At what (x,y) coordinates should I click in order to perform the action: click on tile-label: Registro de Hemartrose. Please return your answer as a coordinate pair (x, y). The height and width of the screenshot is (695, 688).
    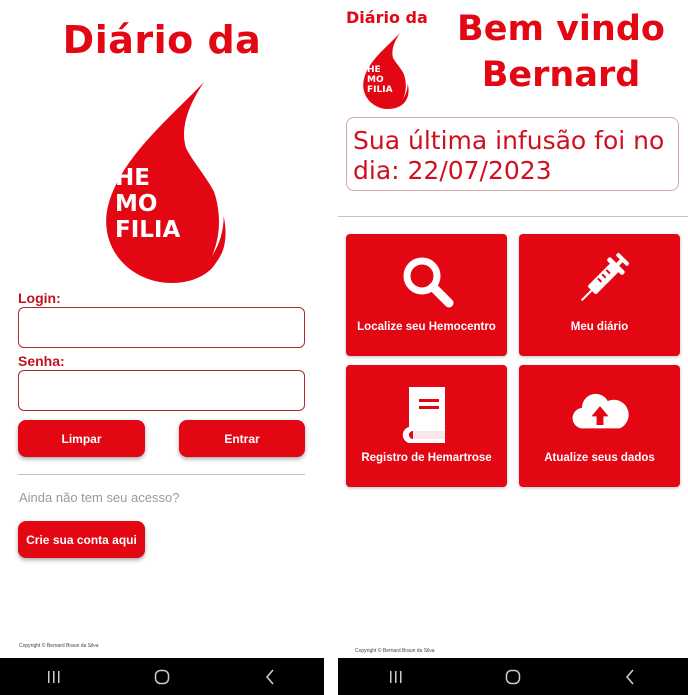
    Looking at the image, I should click on (426, 458).